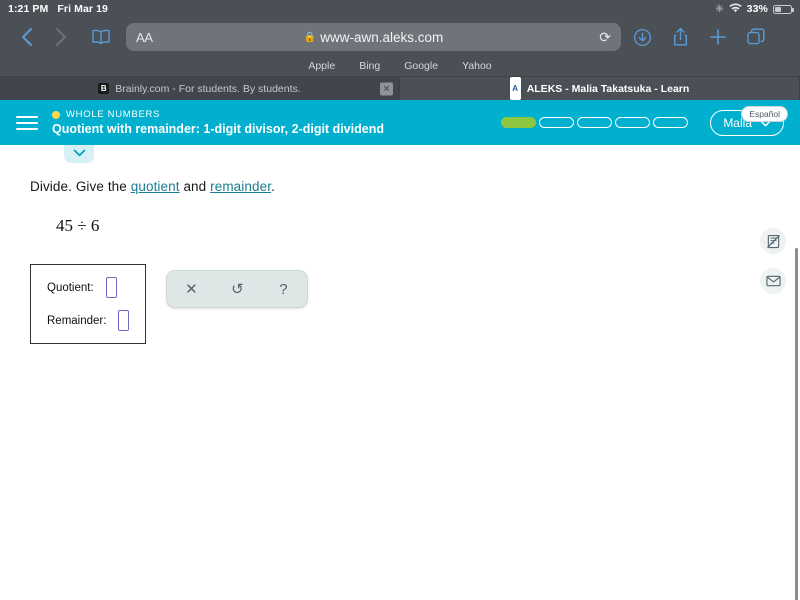  I want to click on page-scrollbar, so click(796, 424).